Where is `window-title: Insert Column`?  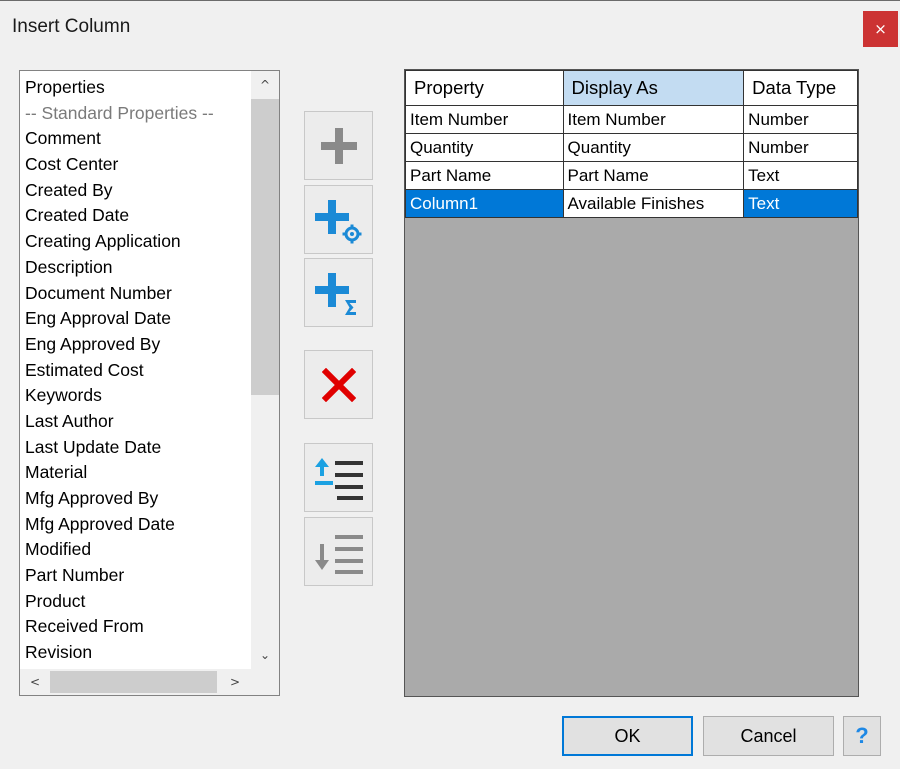 window-title: Insert Column is located at coordinates (71, 26).